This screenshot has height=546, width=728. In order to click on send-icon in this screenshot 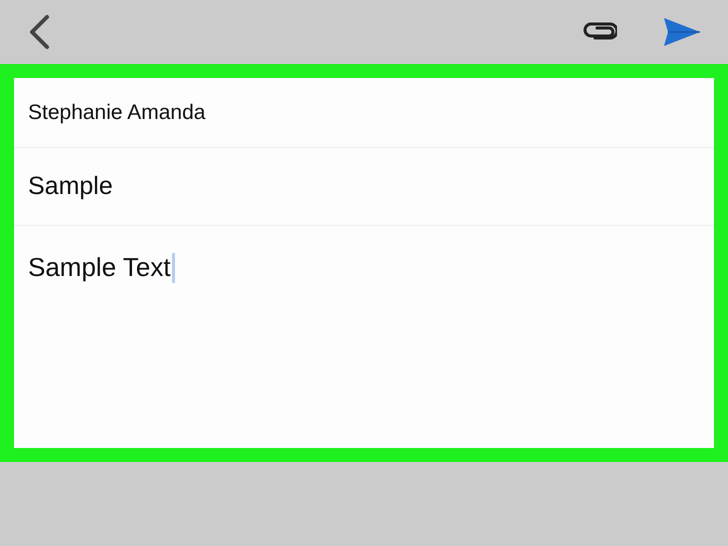, I will do `click(682, 32)`.